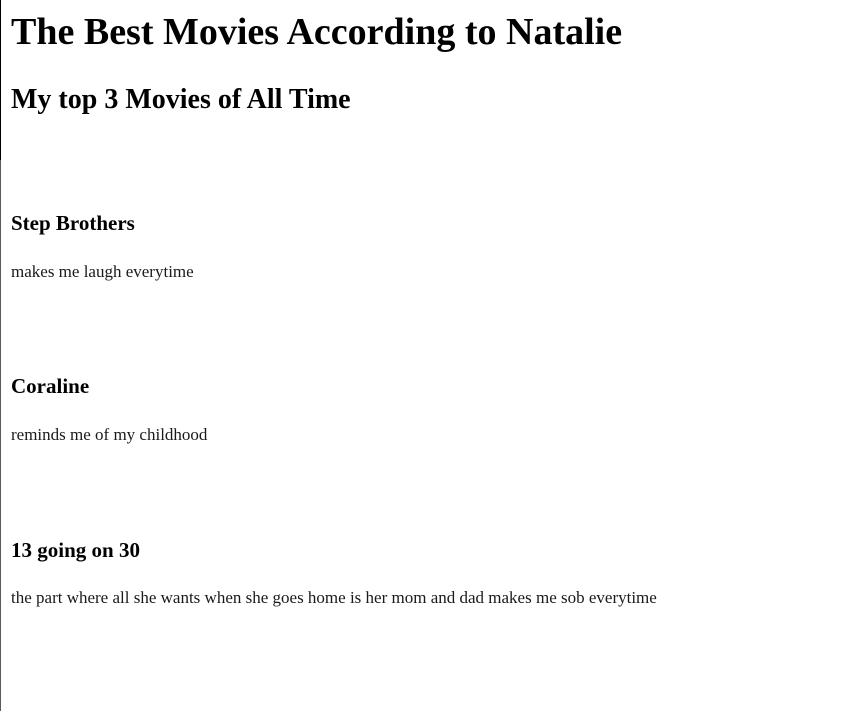 Image resolution: width=864 pixels, height=711 pixels. Describe the element at coordinates (0, 435) in the screenshot. I see `left-border-line-lower` at that location.